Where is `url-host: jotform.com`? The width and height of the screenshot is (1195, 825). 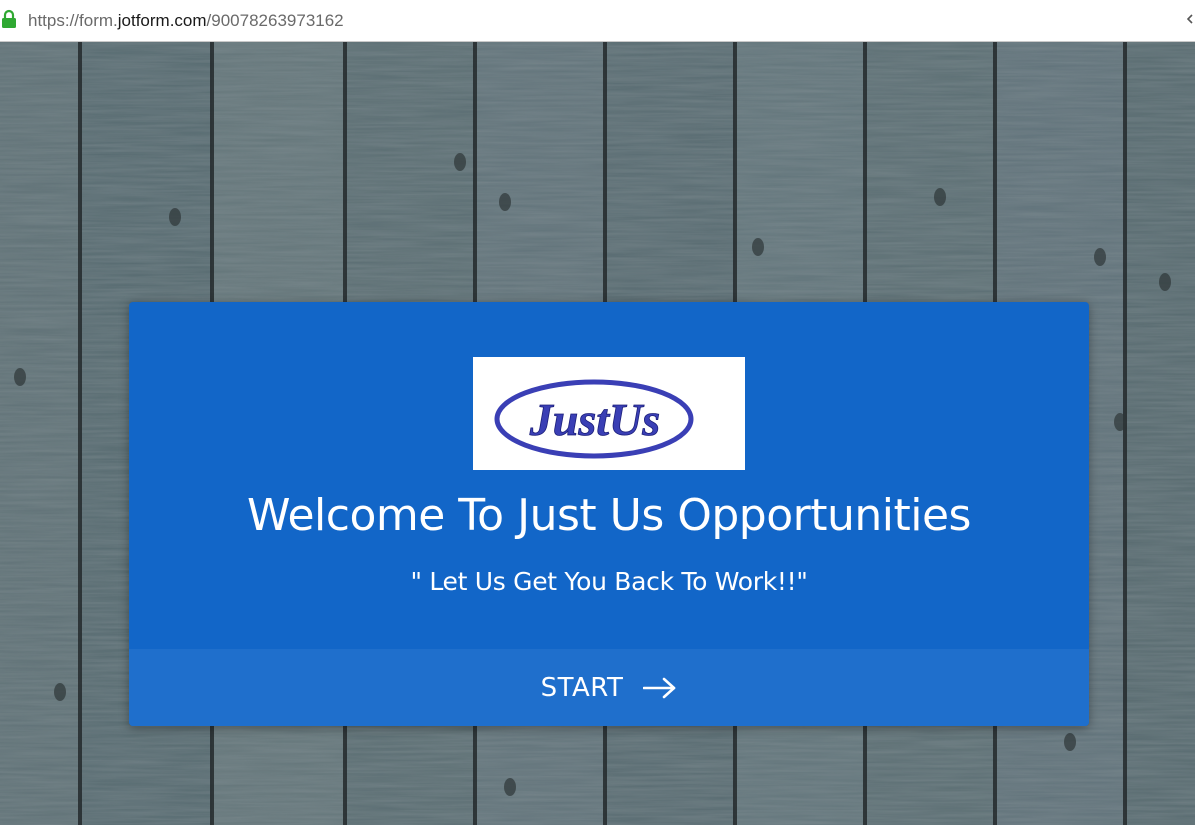 url-host: jotform.com is located at coordinates (162, 20).